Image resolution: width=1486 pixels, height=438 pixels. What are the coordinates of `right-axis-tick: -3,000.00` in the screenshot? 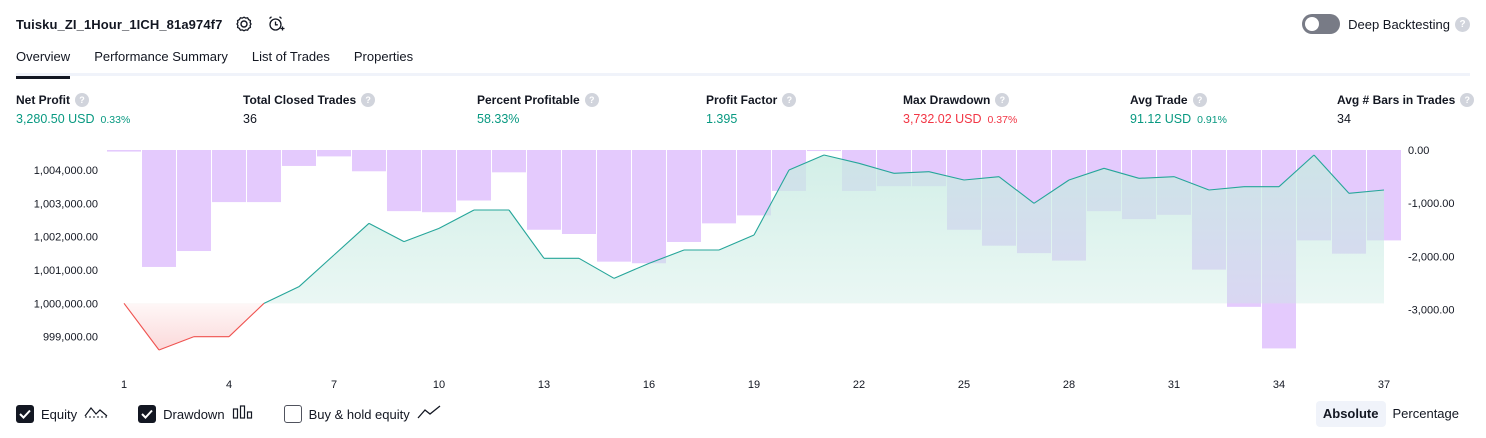 It's located at (1431, 310).